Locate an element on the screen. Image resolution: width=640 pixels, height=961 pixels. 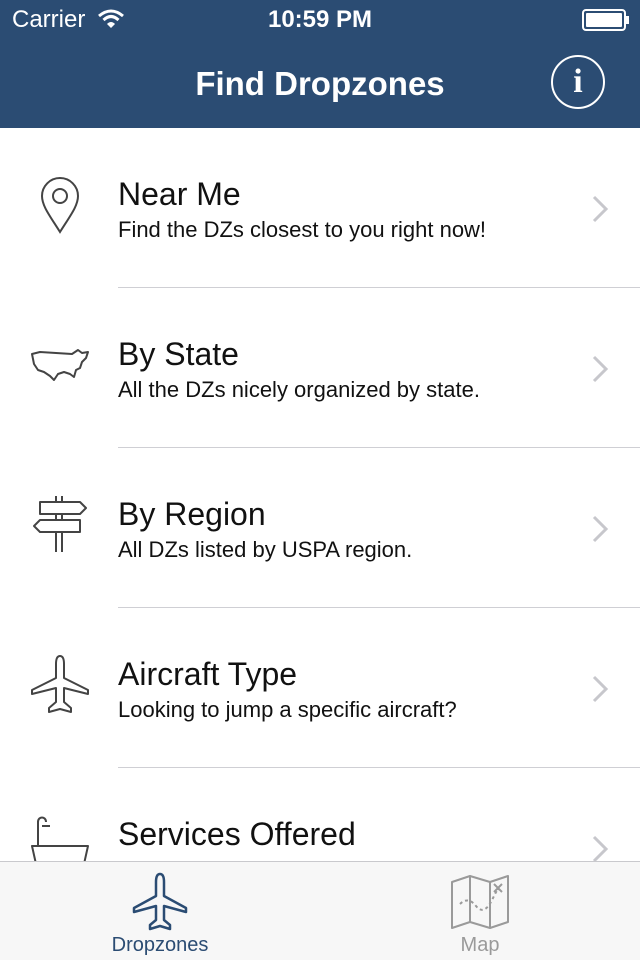
tab-bar: Dropzones Map is located at coordinates (320, 910).